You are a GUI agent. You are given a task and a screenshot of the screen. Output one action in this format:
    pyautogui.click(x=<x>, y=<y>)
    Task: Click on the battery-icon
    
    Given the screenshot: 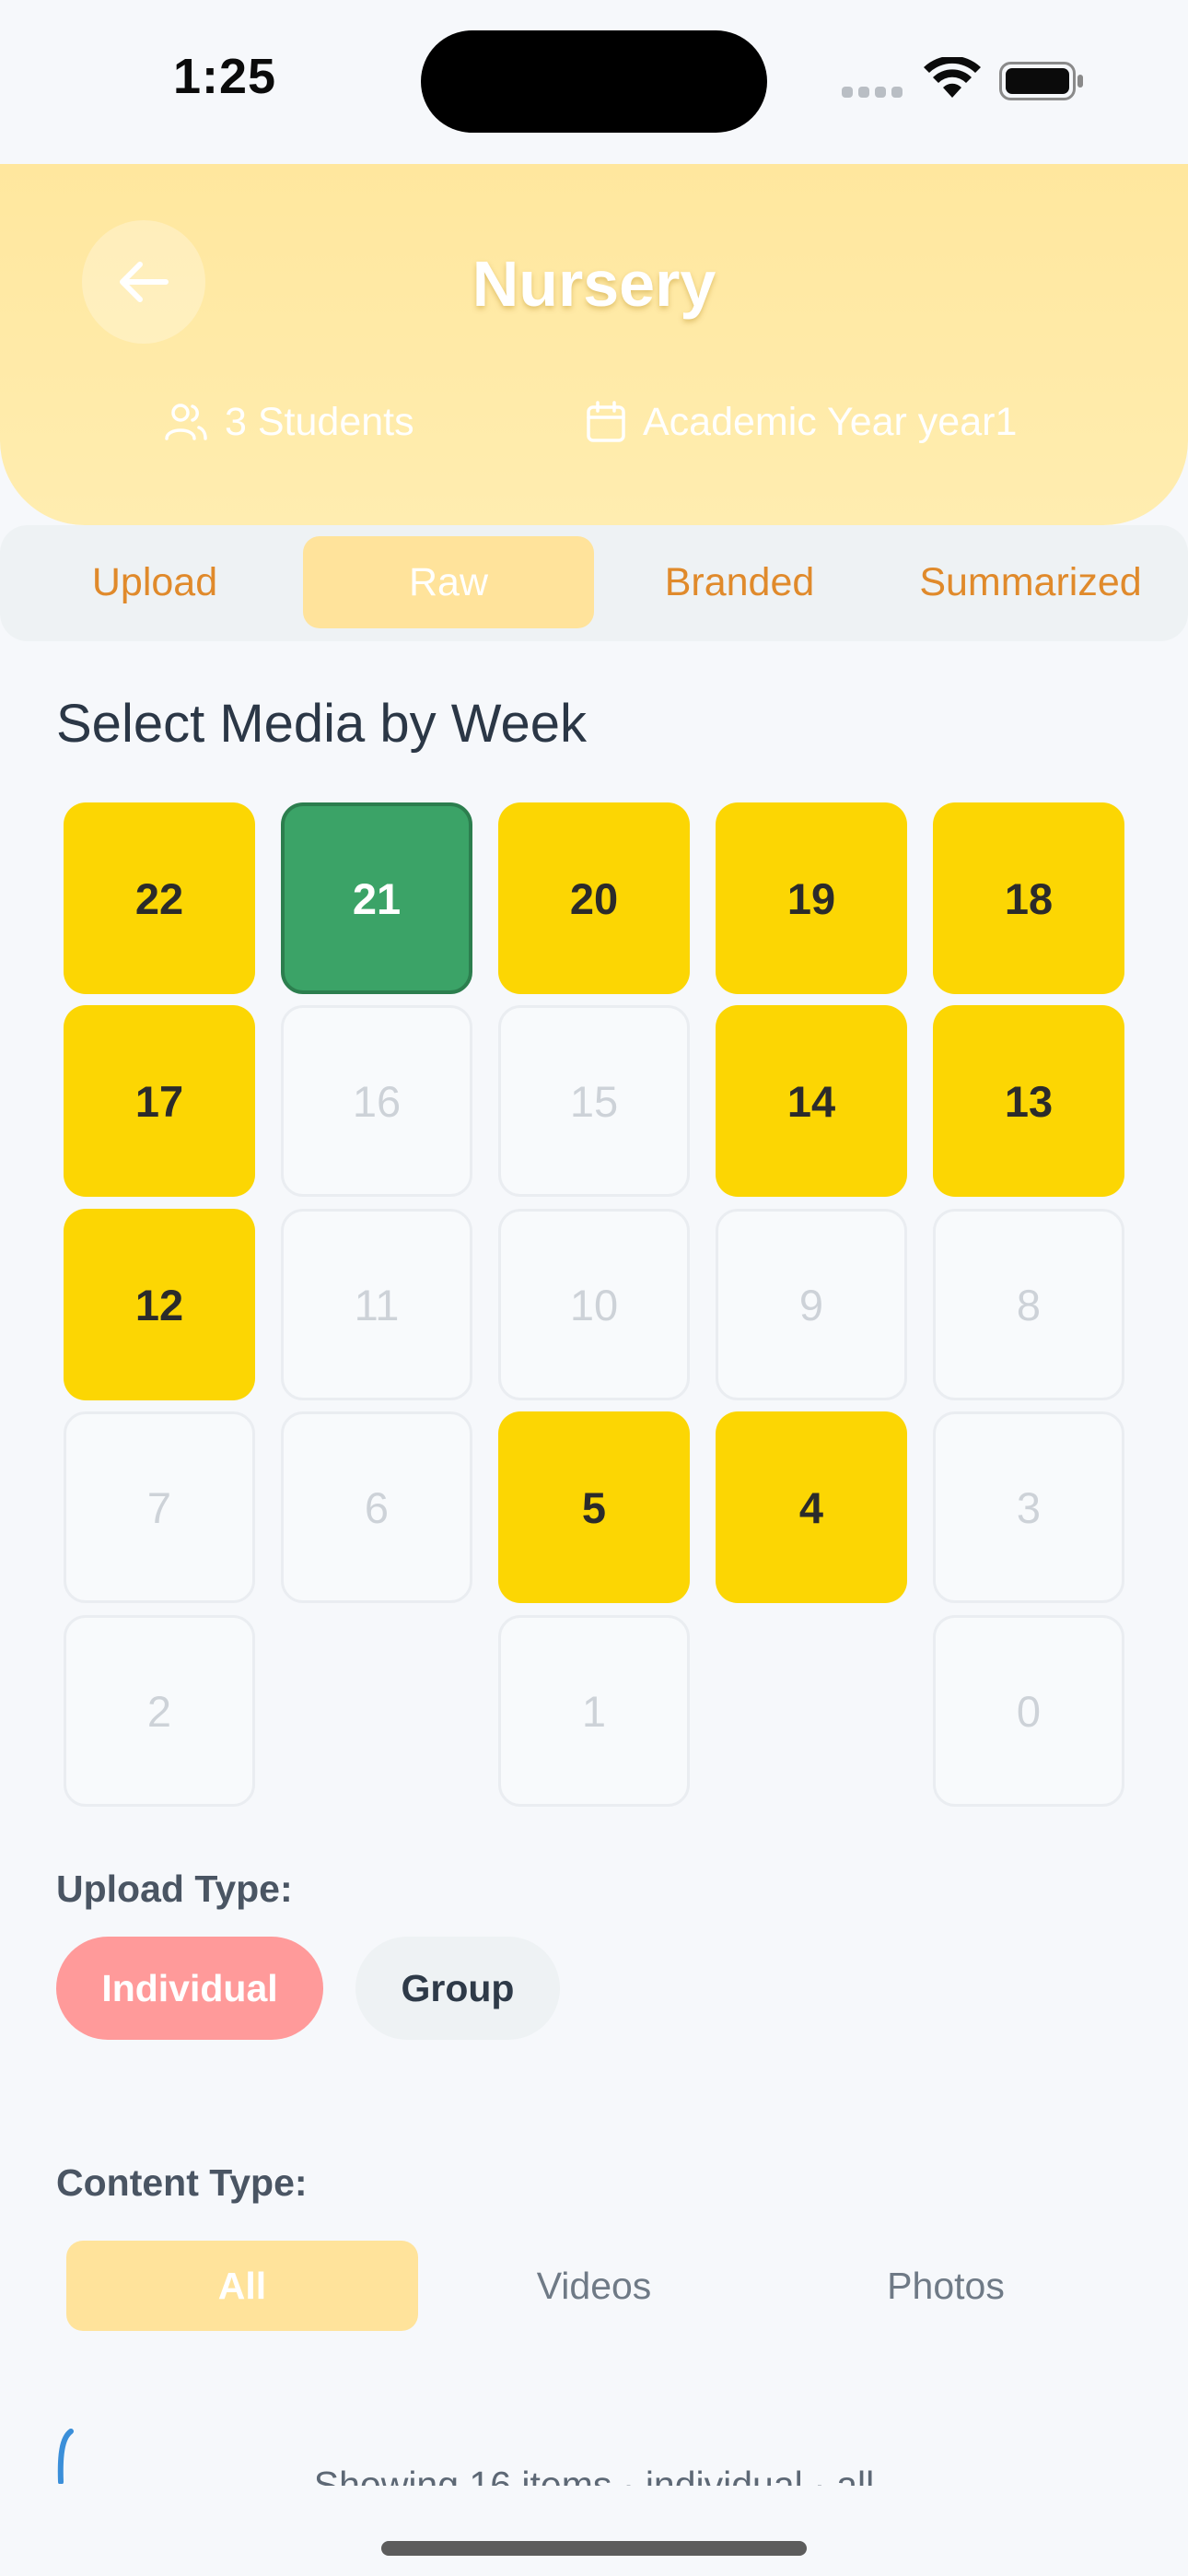 What is the action you would take?
    pyautogui.click(x=1041, y=81)
    